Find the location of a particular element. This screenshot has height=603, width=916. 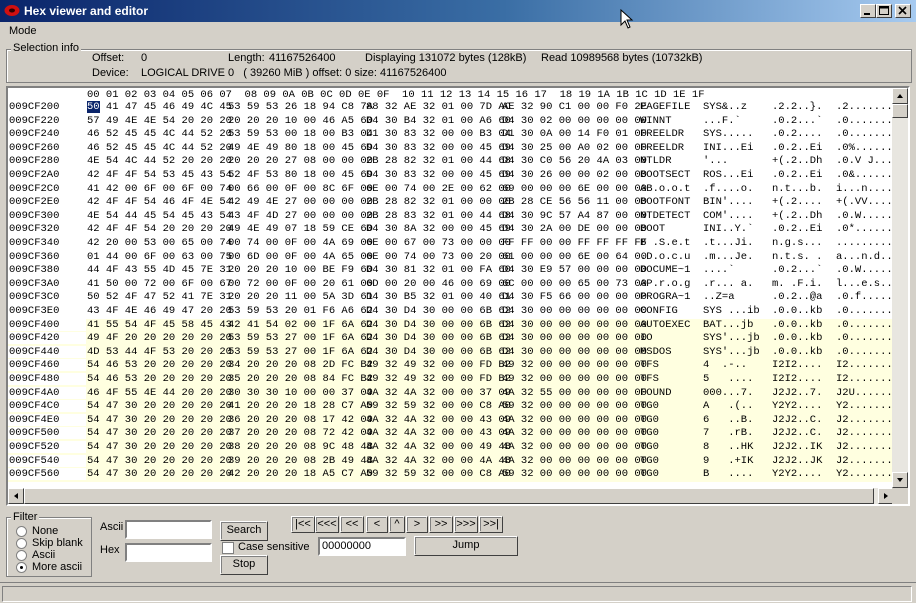

ascii-text: .0.2..Ei is located at coordinates (797, 175).